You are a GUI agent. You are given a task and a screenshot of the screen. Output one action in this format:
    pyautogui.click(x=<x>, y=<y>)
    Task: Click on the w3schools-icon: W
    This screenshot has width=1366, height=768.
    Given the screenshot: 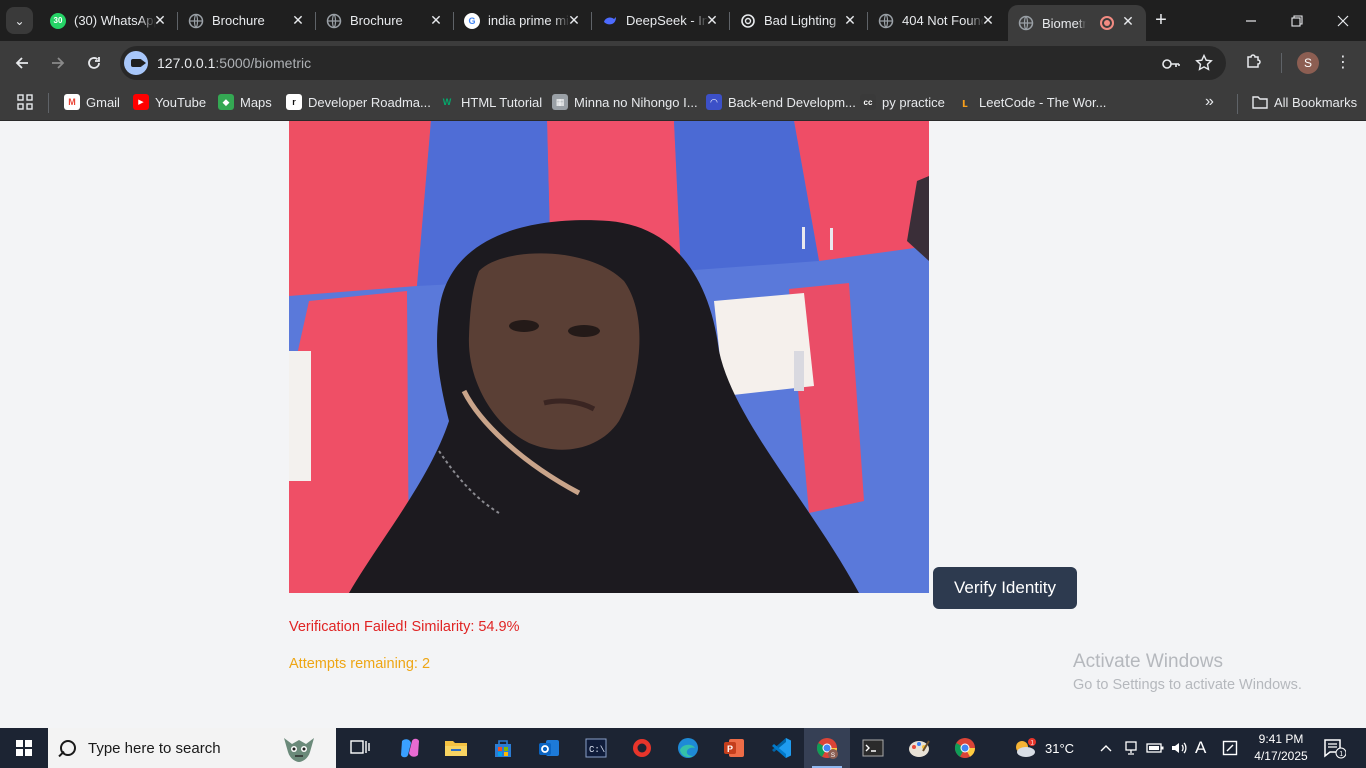 What is the action you would take?
    pyautogui.click(x=447, y=102)
    